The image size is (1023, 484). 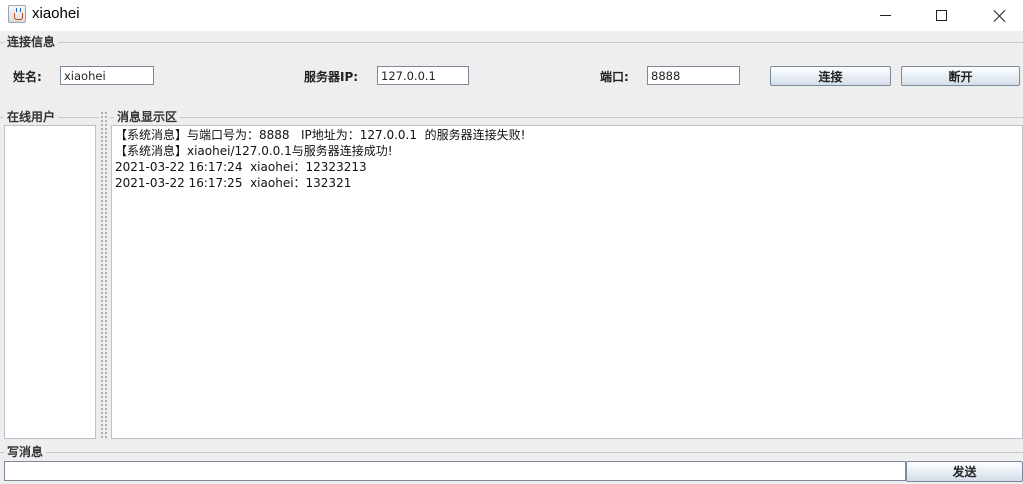 I want to click on close-button, so click(x=1000, y=15).